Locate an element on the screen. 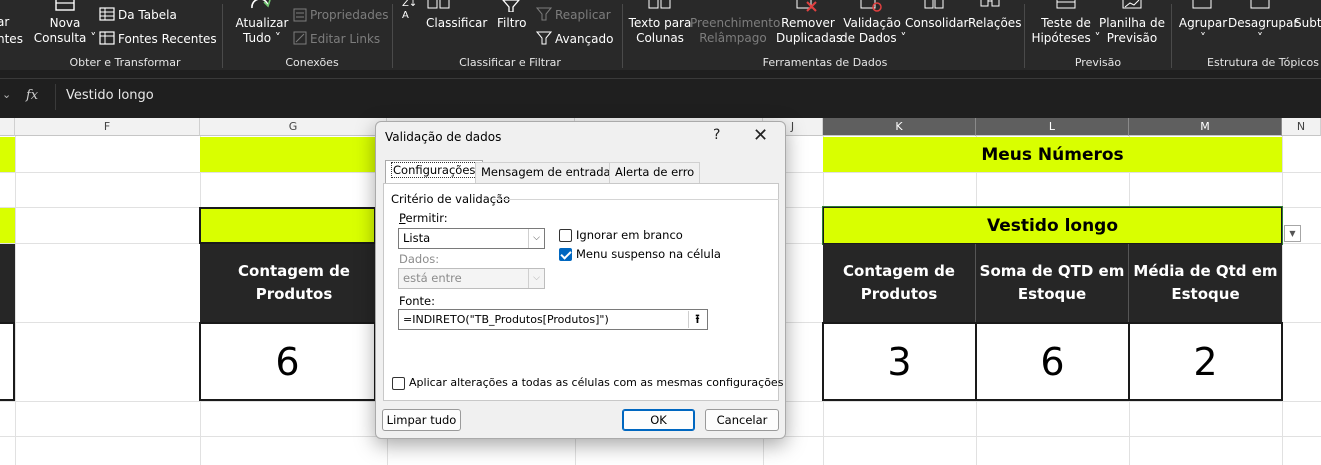  cancel-button: Cancelar is located at coordinates (742, 420).